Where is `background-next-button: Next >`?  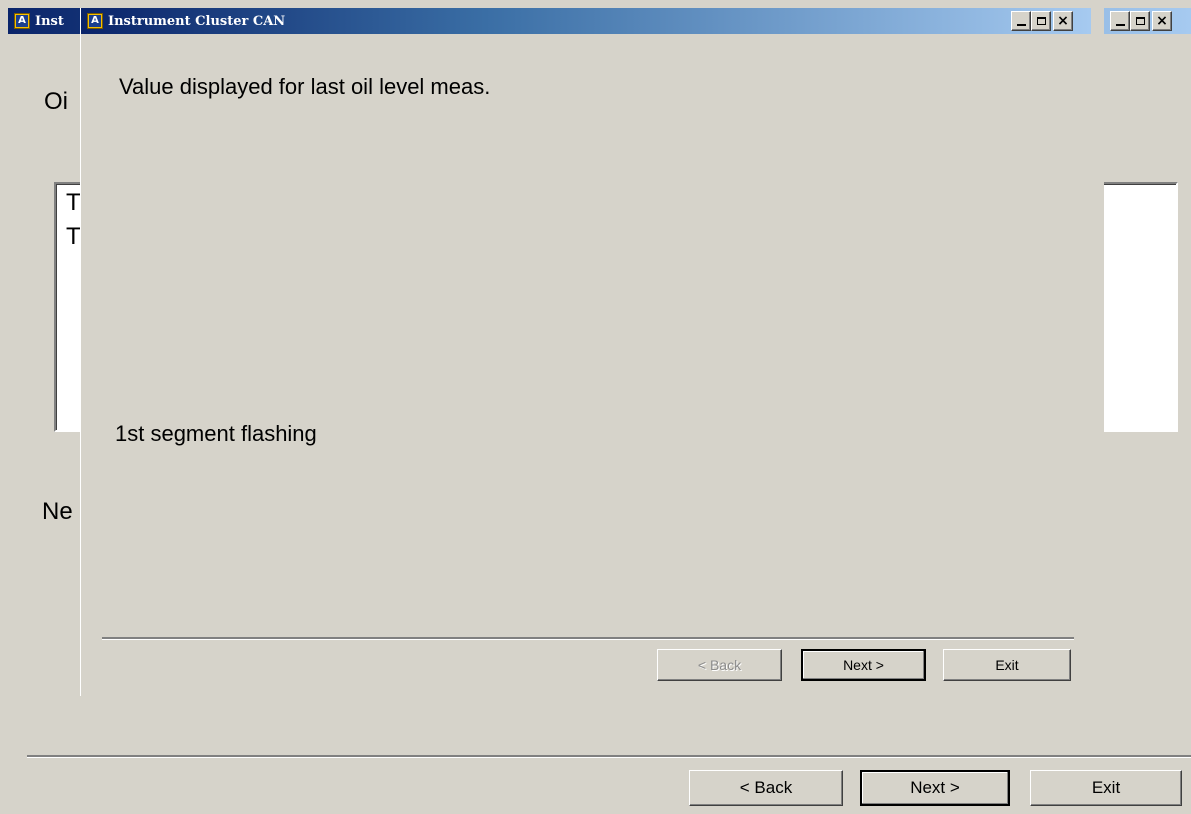
background-next-button: Next > is located at coordinates (935, 788).